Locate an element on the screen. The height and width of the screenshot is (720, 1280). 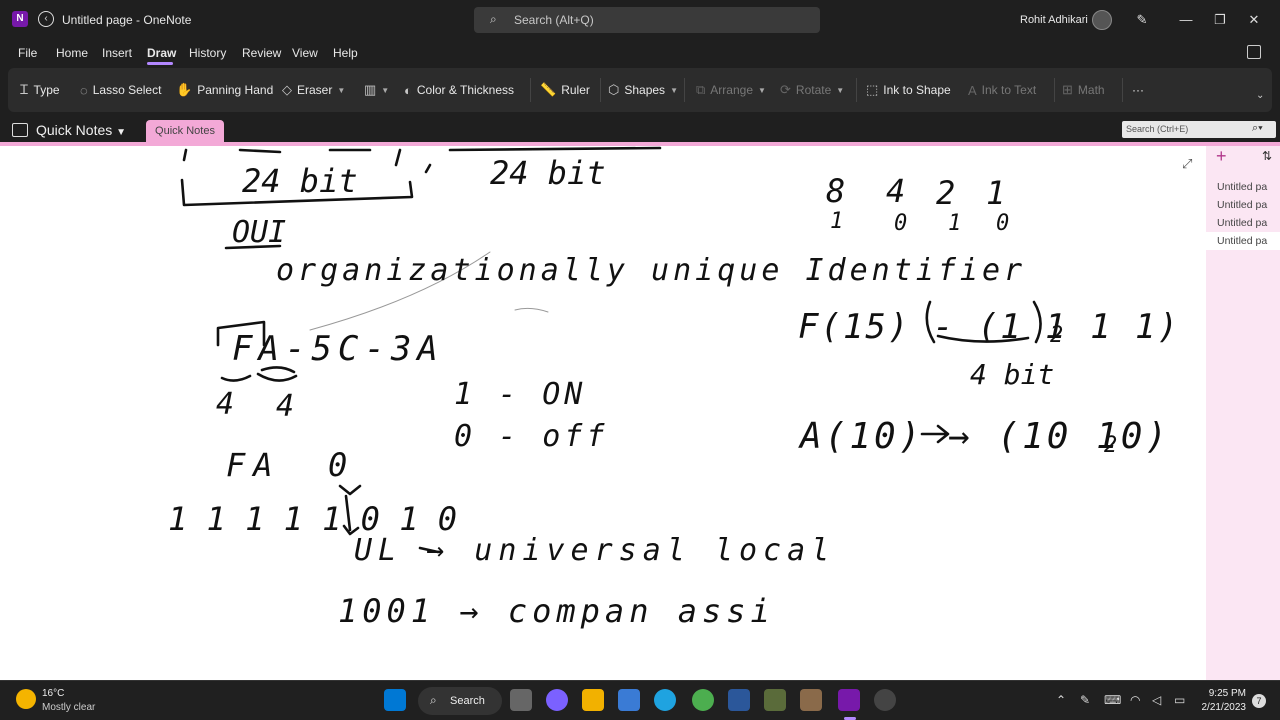
avatar is located at coordinates (1102, 20).